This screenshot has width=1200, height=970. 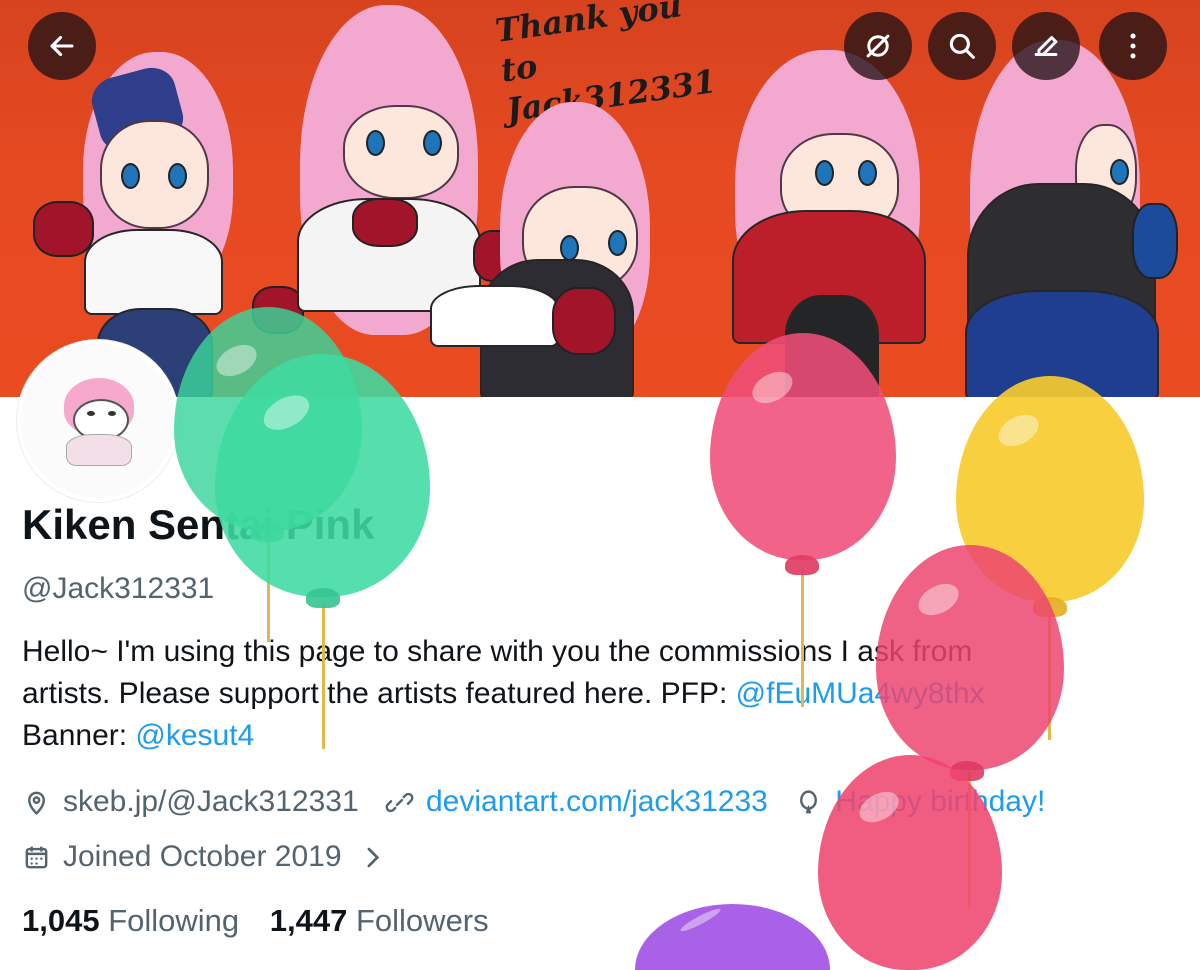 I want to click on location-text: skeb.jp/@Jack312331, so click(x=211, y=801).